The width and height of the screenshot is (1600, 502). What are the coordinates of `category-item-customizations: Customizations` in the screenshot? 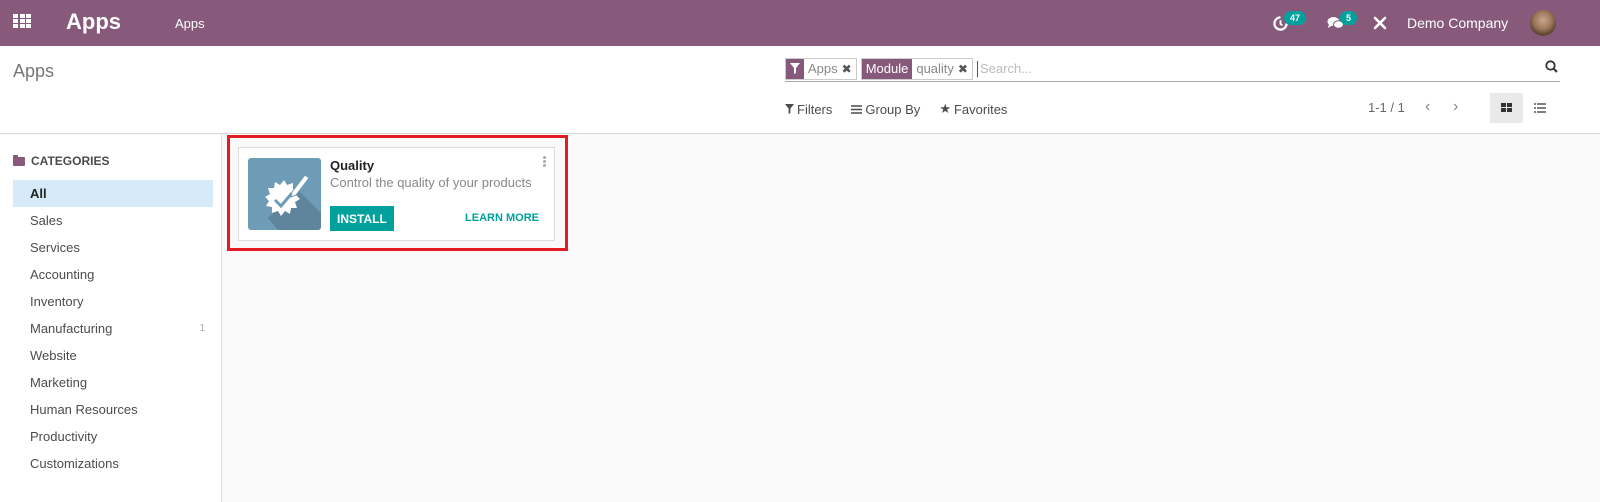 It's located at (113, 463).